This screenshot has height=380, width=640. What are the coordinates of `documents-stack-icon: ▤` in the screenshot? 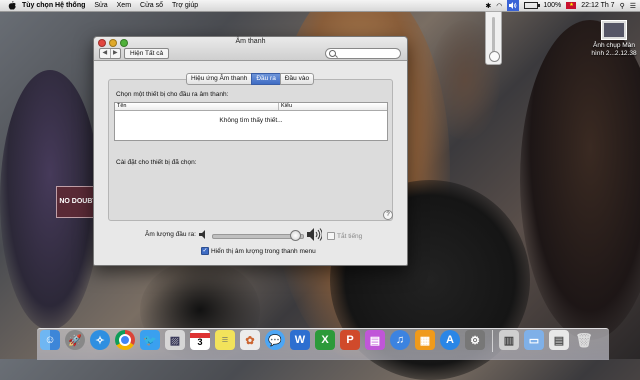 It's located at (559, 340).